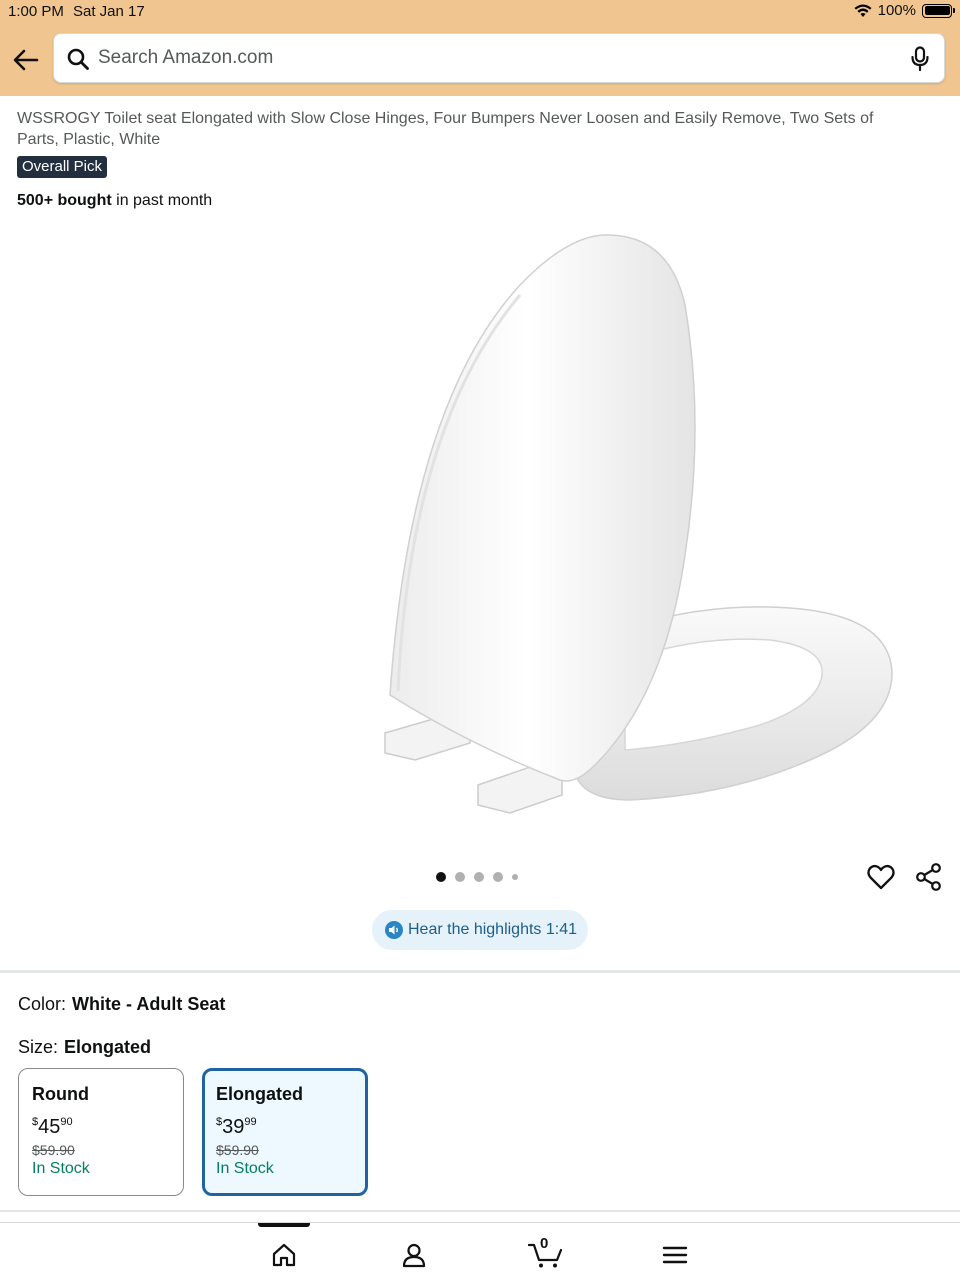  Describe the element at coordinates (38, 1047) in the screenshot. I see `size-label: Size:` at that location.